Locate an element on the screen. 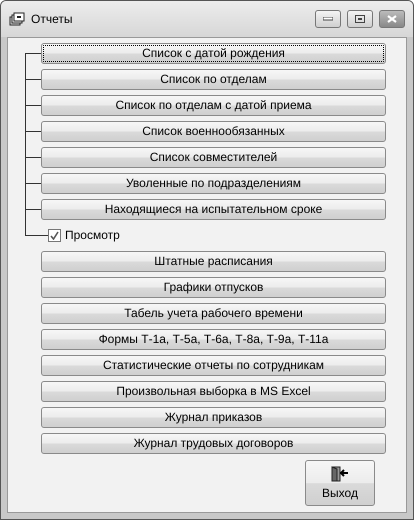 The width and height of the screenshot is (414, 520). report-button: Штатные расписания is located at coordinates (213, 261).